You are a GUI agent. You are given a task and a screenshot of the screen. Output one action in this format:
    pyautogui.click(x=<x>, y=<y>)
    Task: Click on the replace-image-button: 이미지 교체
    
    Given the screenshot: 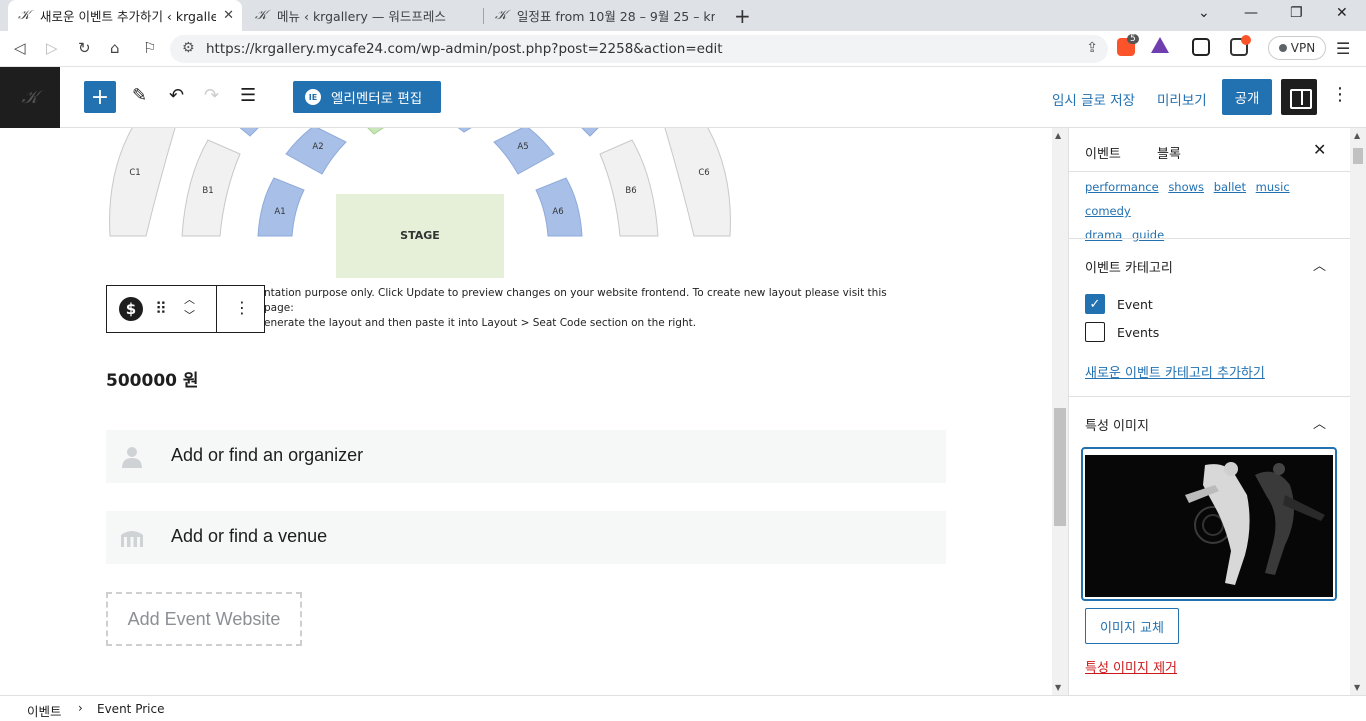 What is the action you would take?
    pyautogui.click(x=1132, y=626)
    